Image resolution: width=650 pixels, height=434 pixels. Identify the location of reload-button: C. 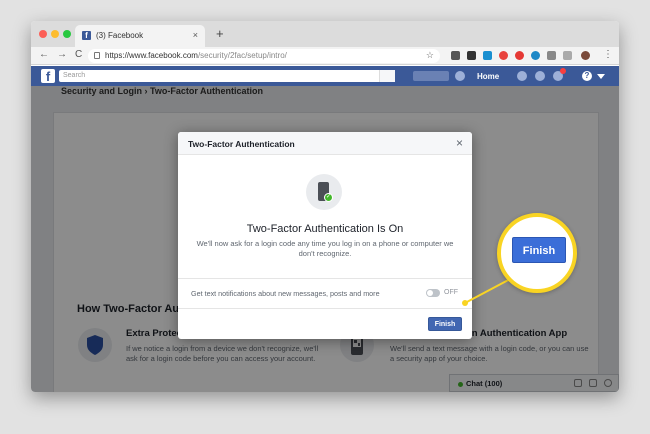
(78, 54).